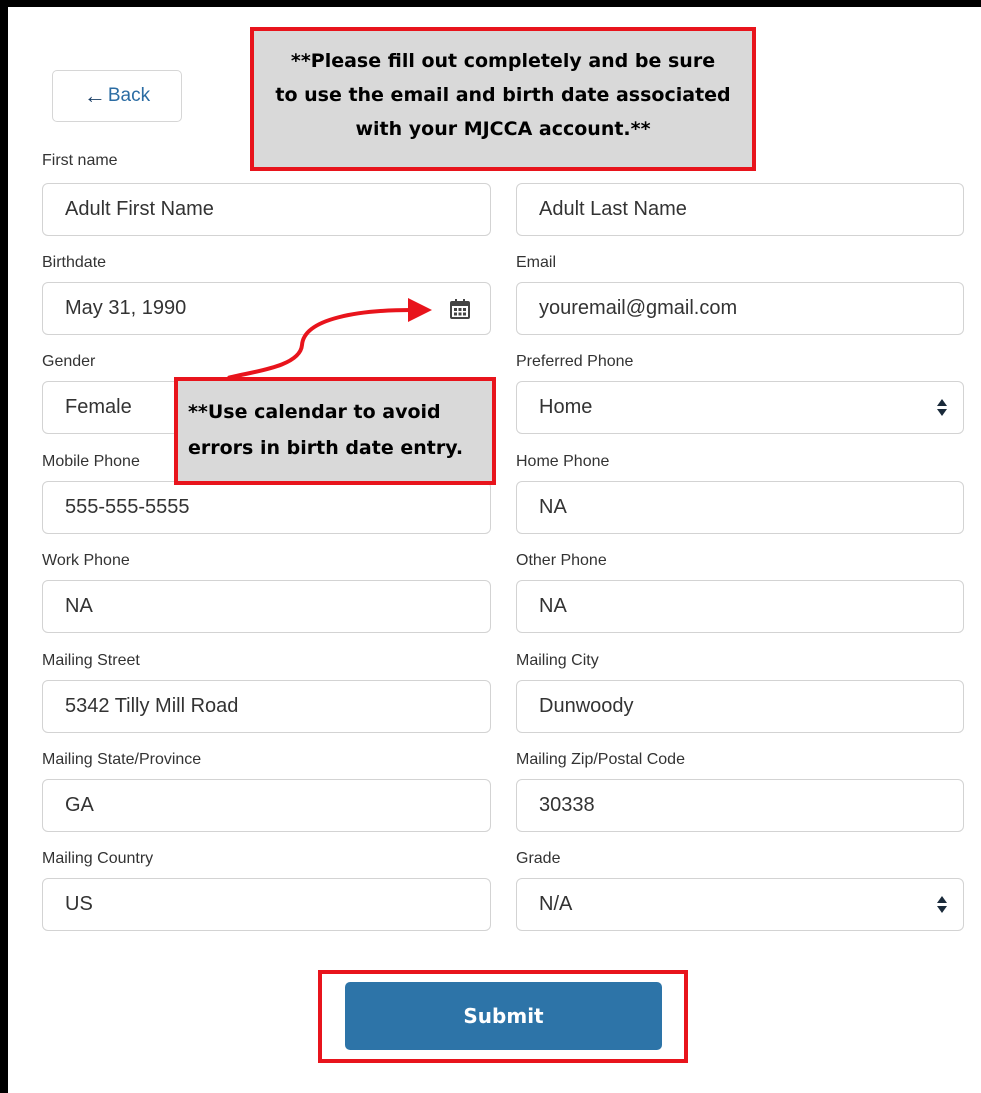  I want to click on mailing-street-input: 5342 Tilly Mill Road, so click(266, 706).